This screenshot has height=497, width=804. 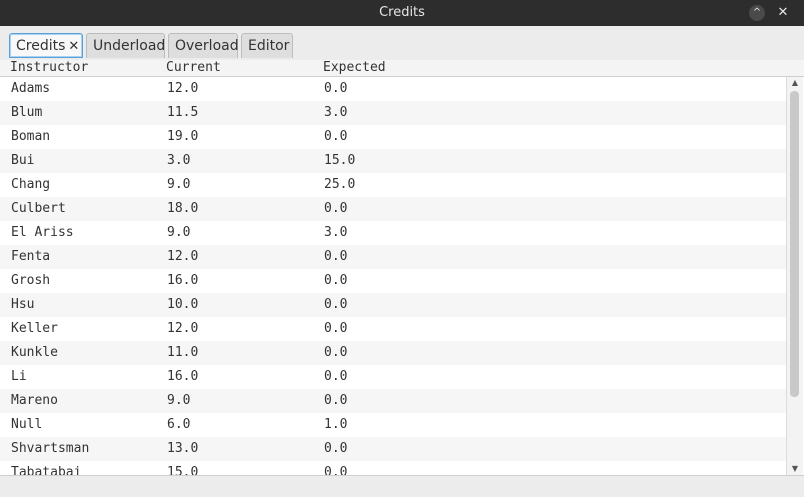 What do you see at coordinates (183, 208) in the screenshot?
I see `current-cell: 18.0` at bounding box center [183, 208].